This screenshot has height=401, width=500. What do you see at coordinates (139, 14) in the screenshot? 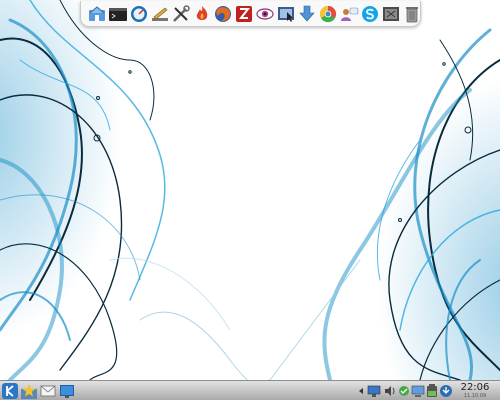
I see `system-monitor-icon` at bounding box center [139, 14].